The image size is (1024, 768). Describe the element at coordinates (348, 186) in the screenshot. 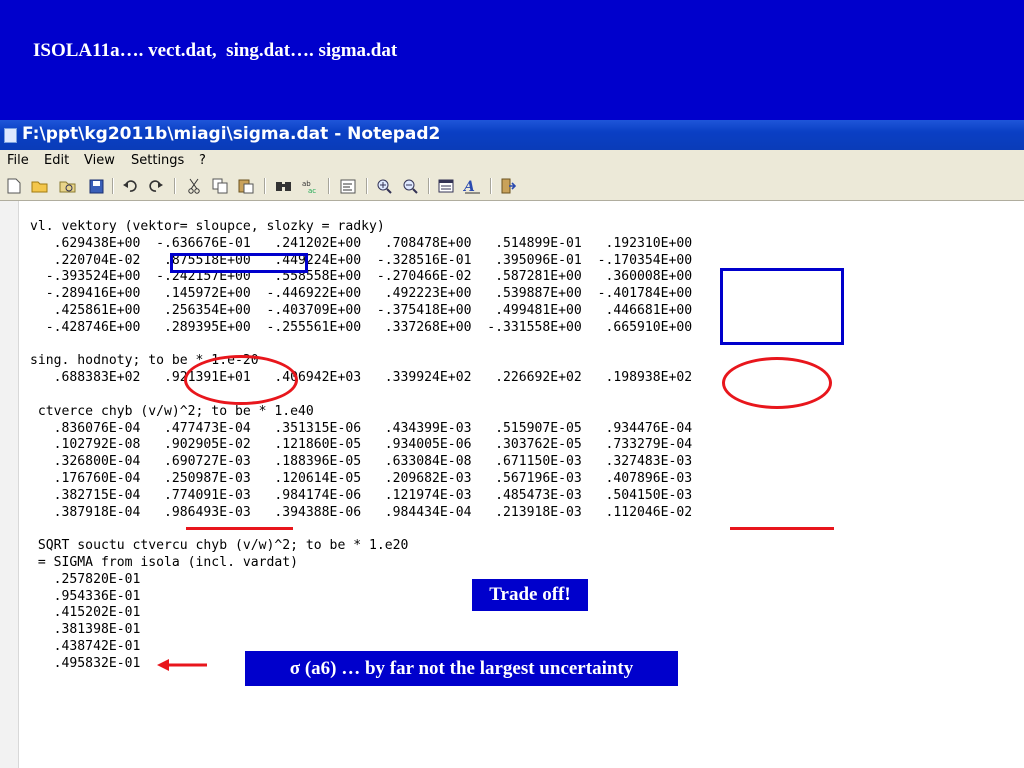

I see `word-wrap-icon` at that location.